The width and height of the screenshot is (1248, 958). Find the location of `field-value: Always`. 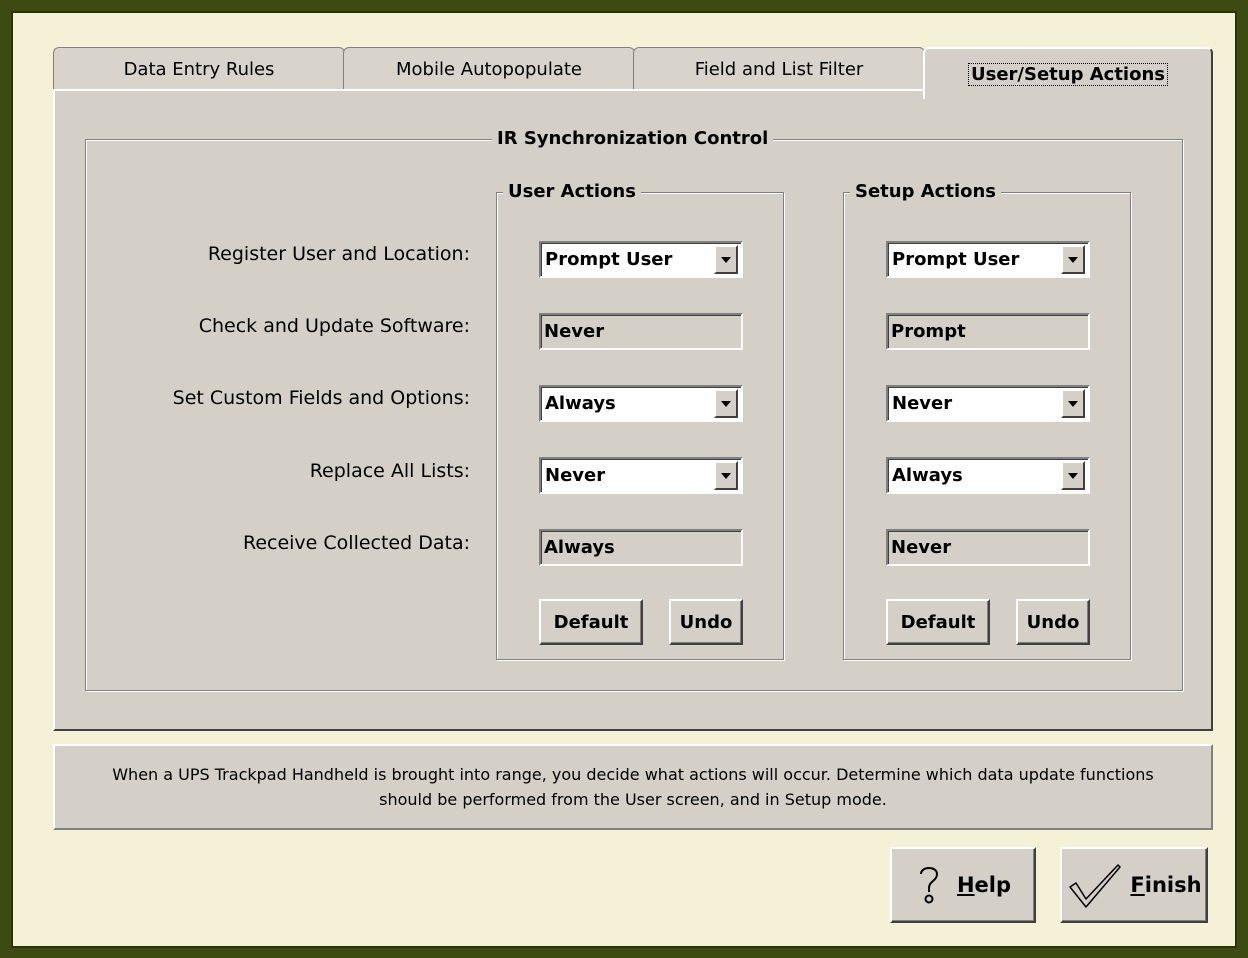

field-value: Always is located at coordinates (579, 547).